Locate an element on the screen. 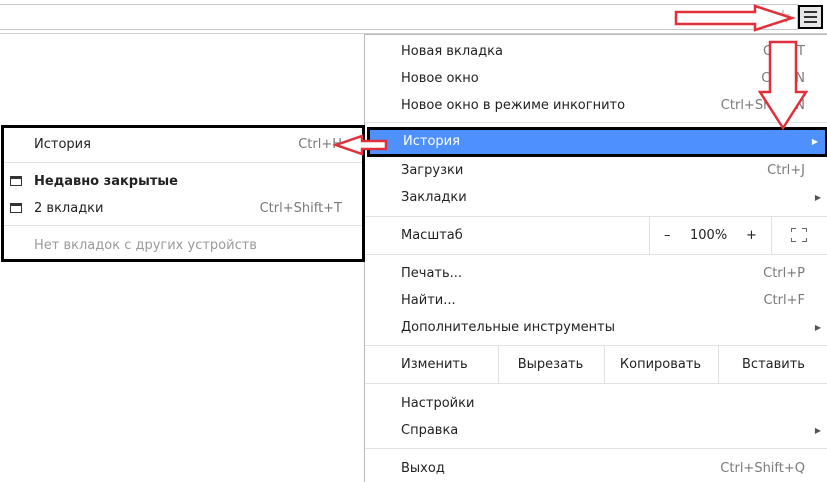 This screenshot has width=827, height=482. edit-row: Изменить Вырезать Копировать Вставить is located at coordinates (596, 364).